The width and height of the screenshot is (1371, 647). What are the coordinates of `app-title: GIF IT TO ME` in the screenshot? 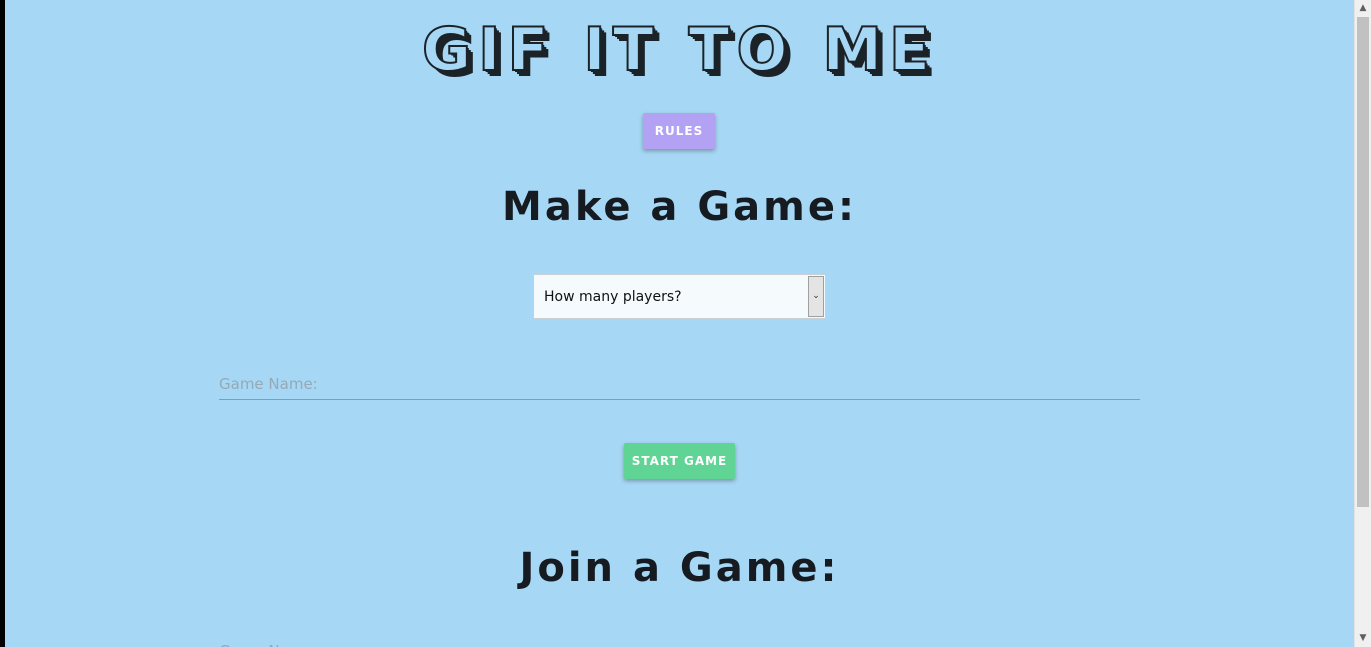 It's located at (679, 50).